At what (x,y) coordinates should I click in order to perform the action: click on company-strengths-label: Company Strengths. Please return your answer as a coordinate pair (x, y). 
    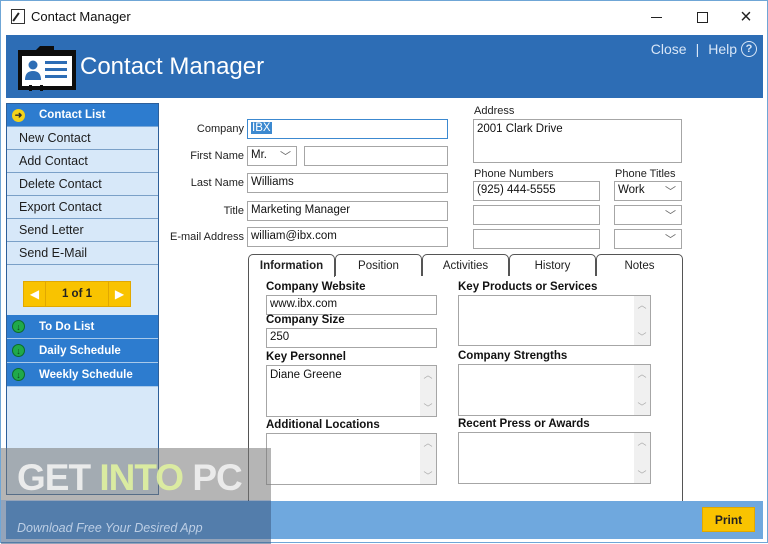
    Looking at the image, I should click on (513, 356).